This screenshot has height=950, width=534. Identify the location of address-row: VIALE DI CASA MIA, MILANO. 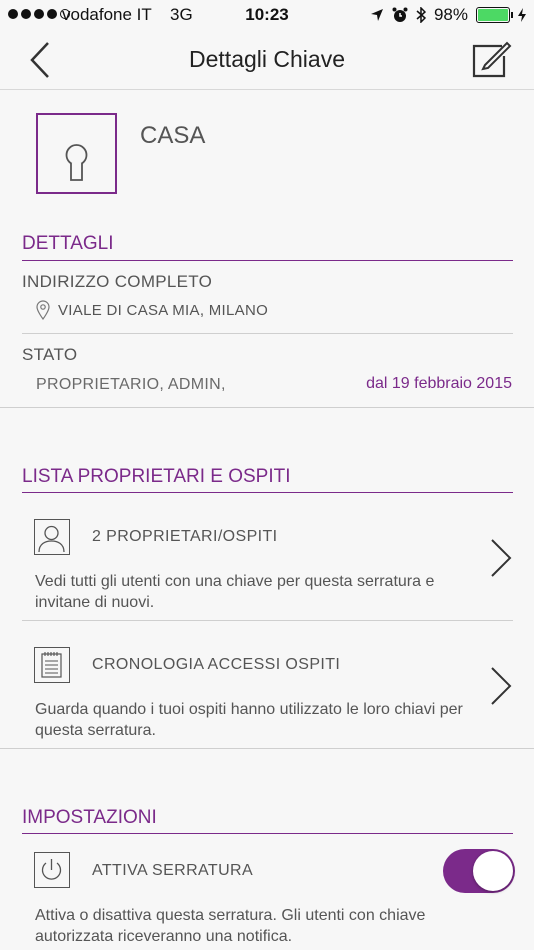
(152, 310).